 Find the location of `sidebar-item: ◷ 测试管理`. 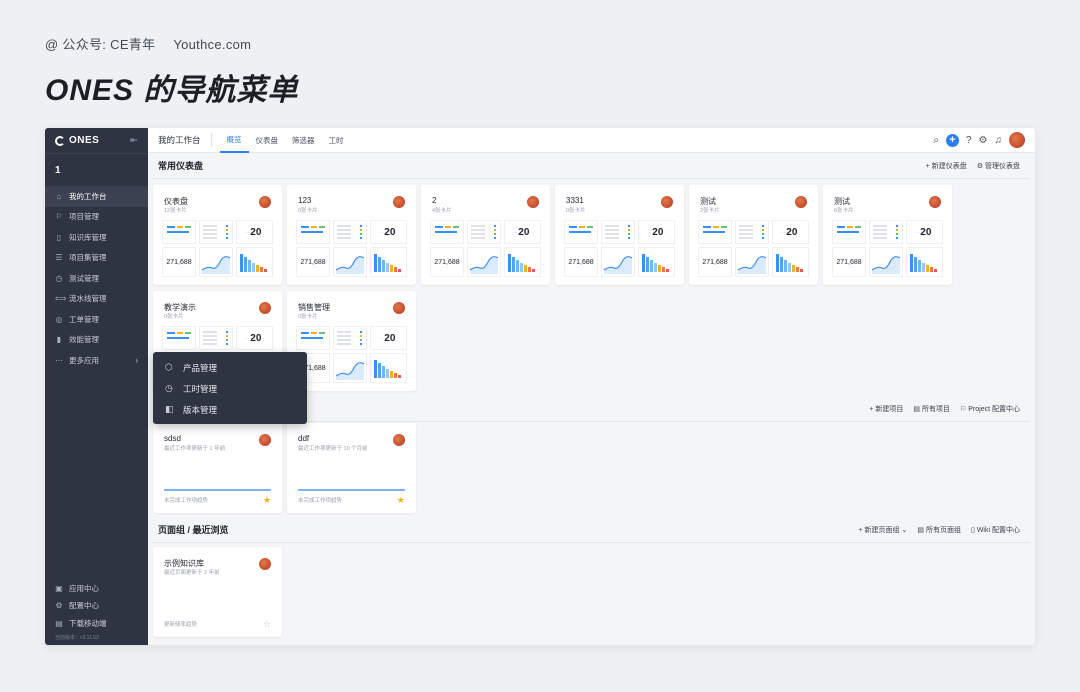

sidebar-item: ◷ 测试管理 is located at coordinates (96, 278).